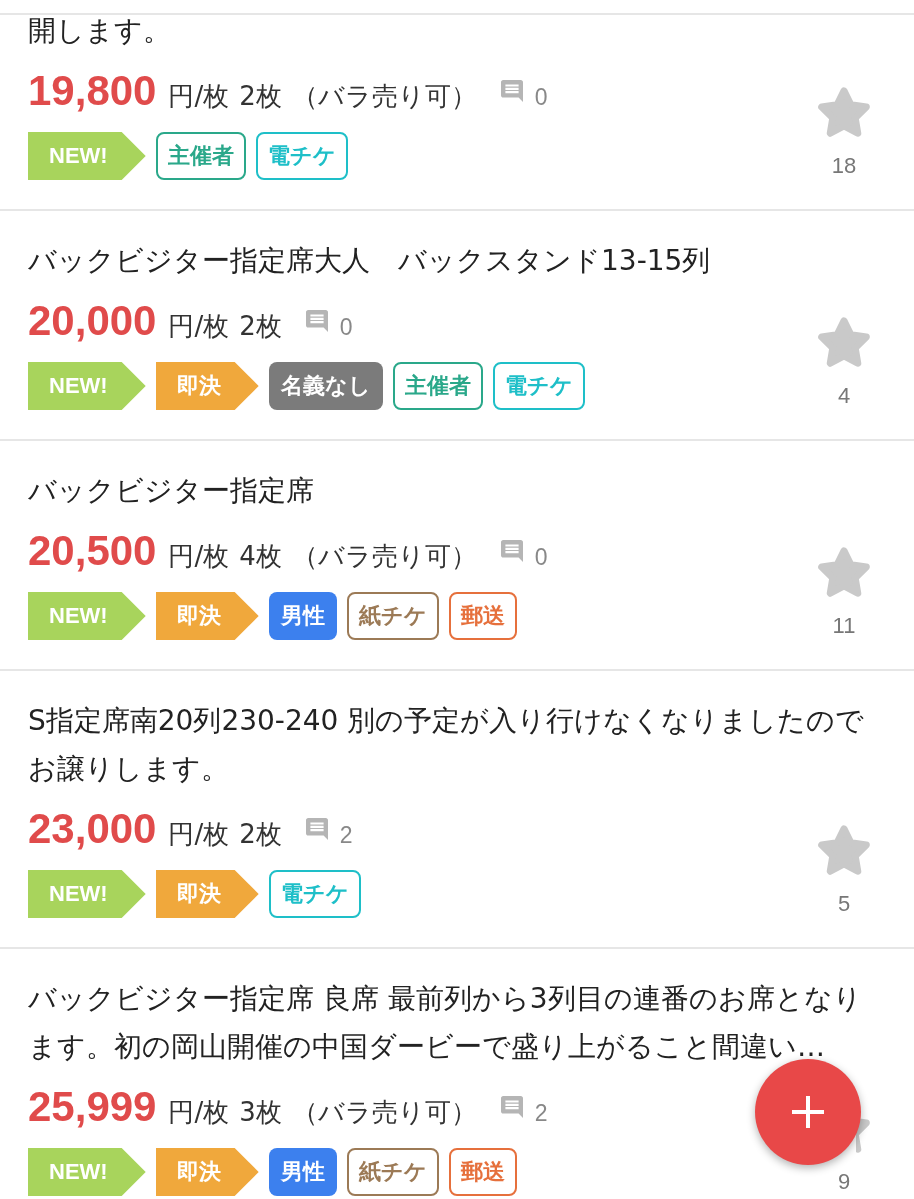 This screenshot has height=1199, width=914. What do you see at coordinates (844, 626) in the screenshot?
I see `favorite-count: 11` at bounding box center [844, 626].